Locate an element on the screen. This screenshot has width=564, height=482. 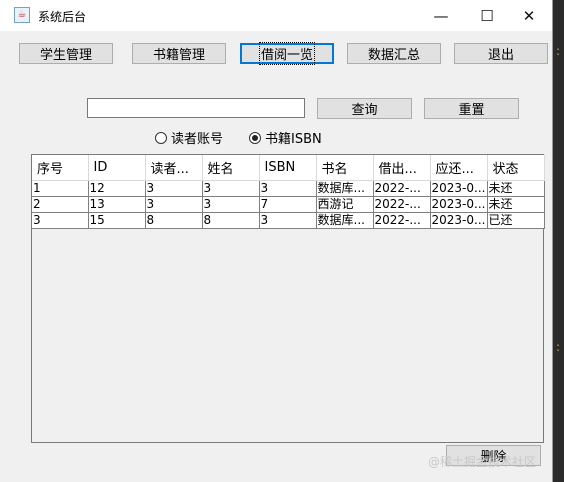
column-header: ISBN is located at coordinates (288, 168).